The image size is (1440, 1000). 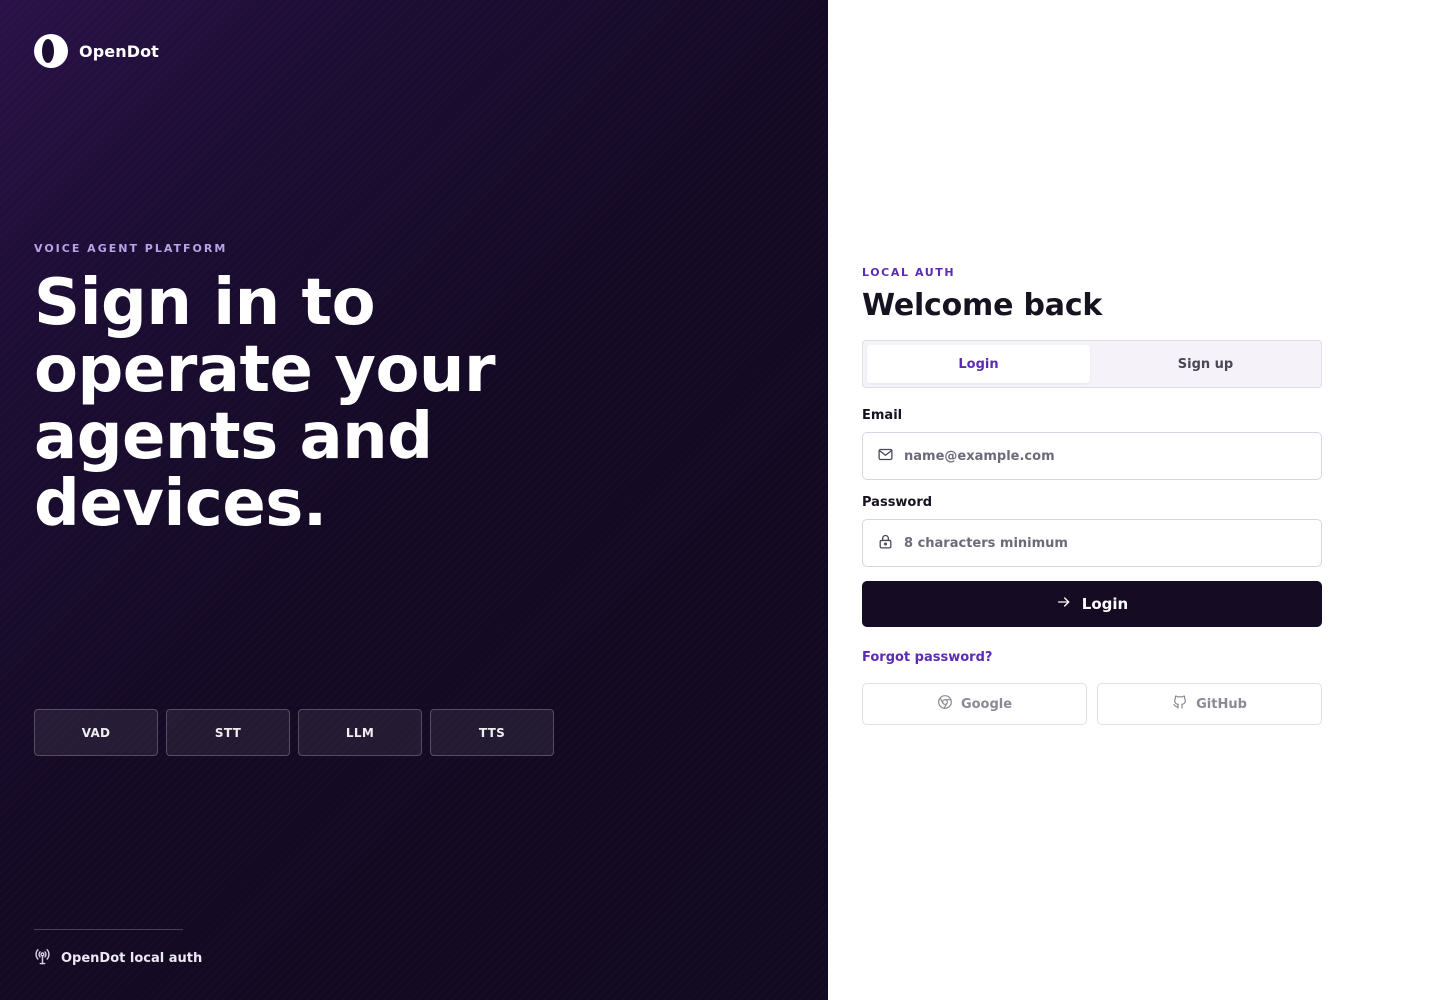 I want to click on hero-footer: OpenDot local auth, so click(x=118, y=958).